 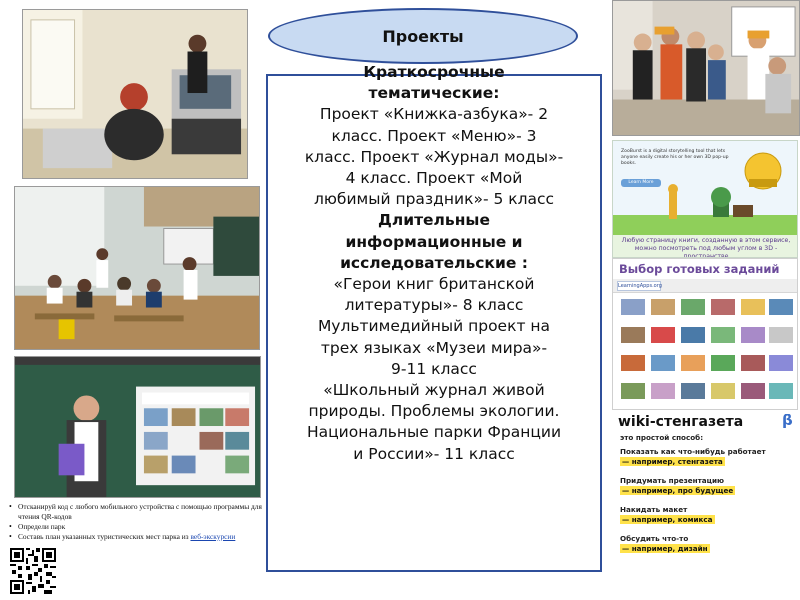 I want to click on photo-group, so click(x=706, y=68).